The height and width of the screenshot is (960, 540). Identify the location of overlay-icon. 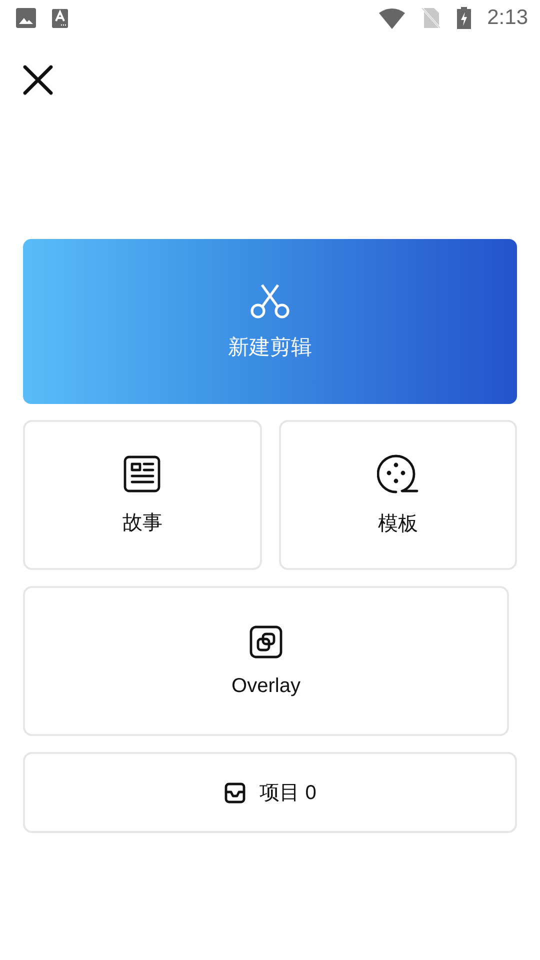
(266, 641).